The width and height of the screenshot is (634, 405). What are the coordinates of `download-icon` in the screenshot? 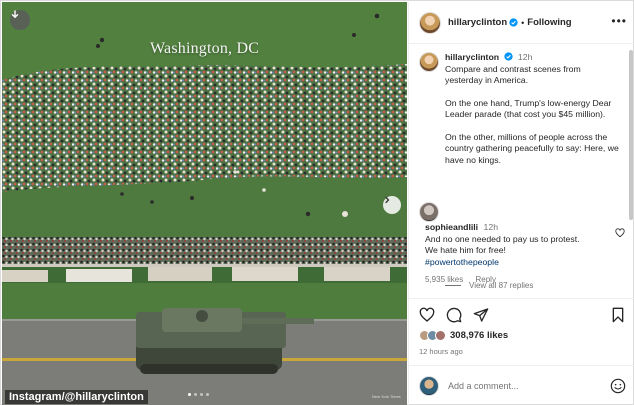 It's located at (15, 14).